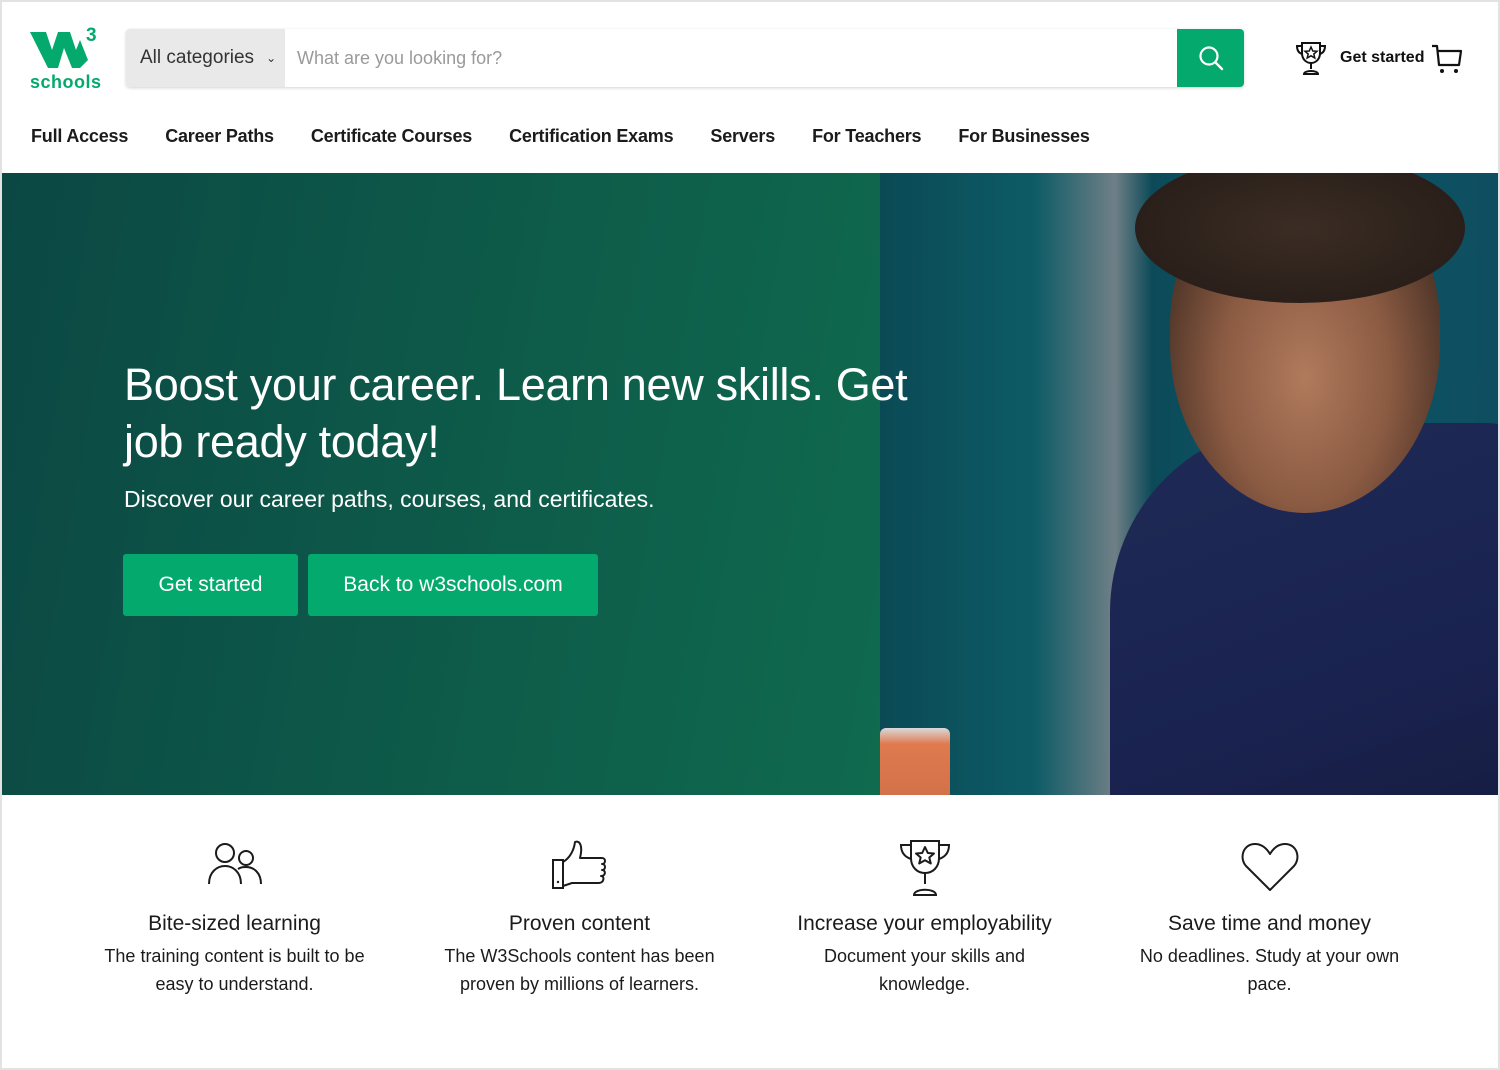  Describe the element at coordinates (234, 923) in the screenshot. I see `feature-title: Bite-sized learning` at that location.